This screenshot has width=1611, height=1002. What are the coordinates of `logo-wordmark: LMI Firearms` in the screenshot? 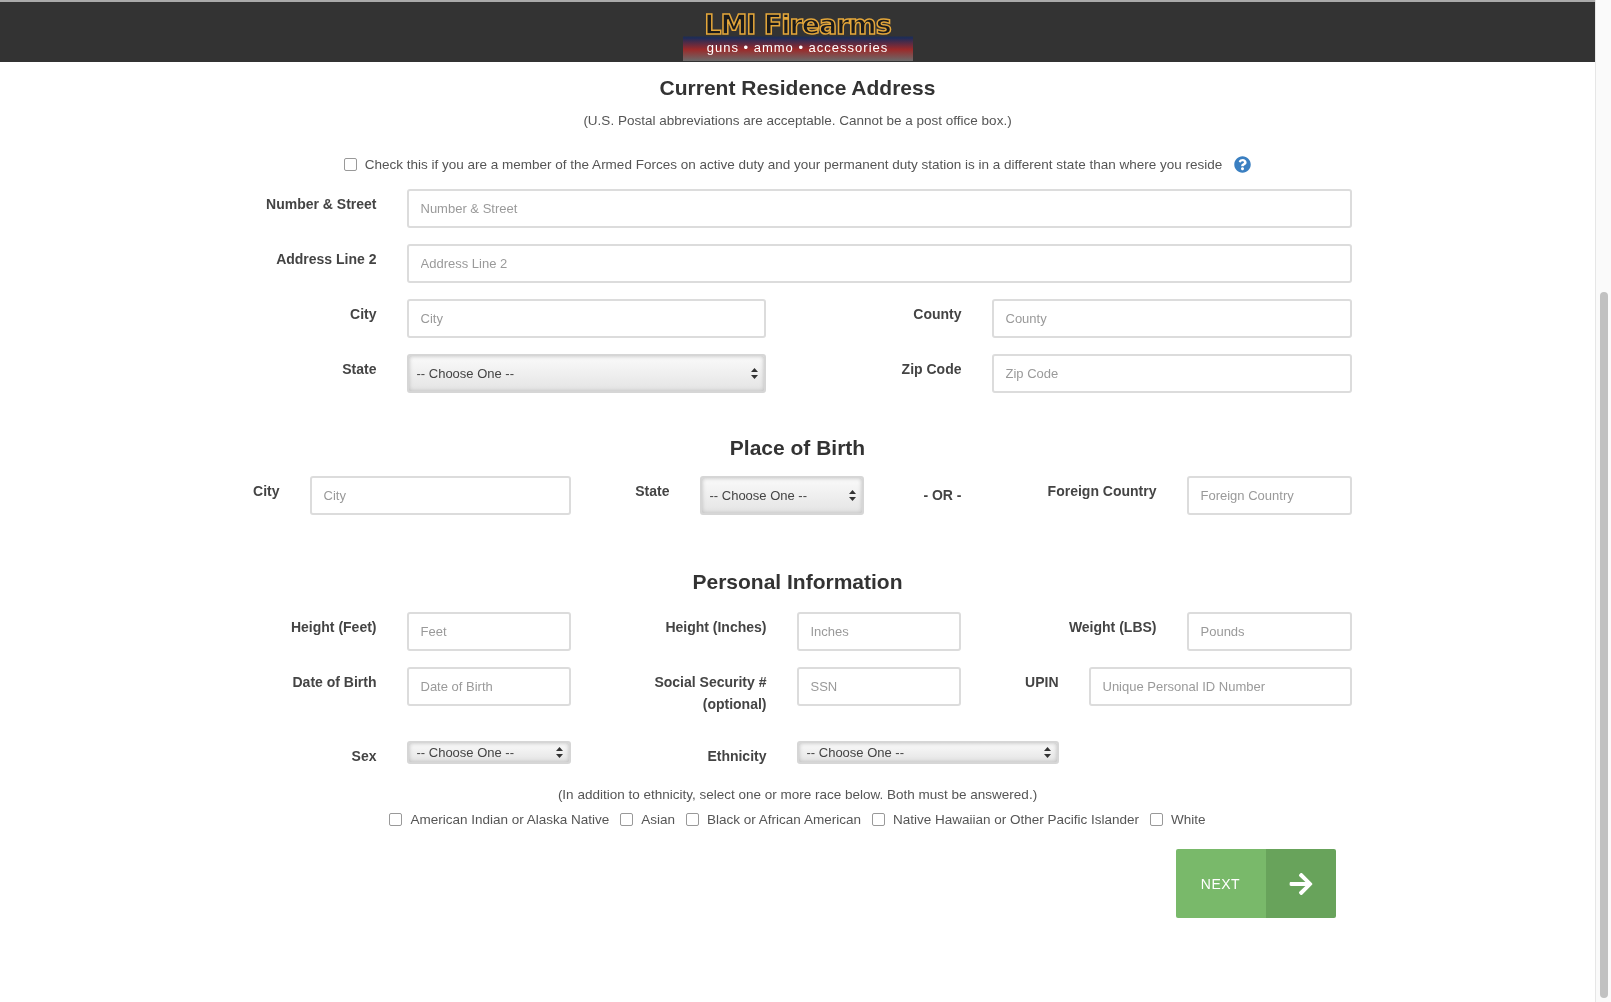 It's located at (797, 24).